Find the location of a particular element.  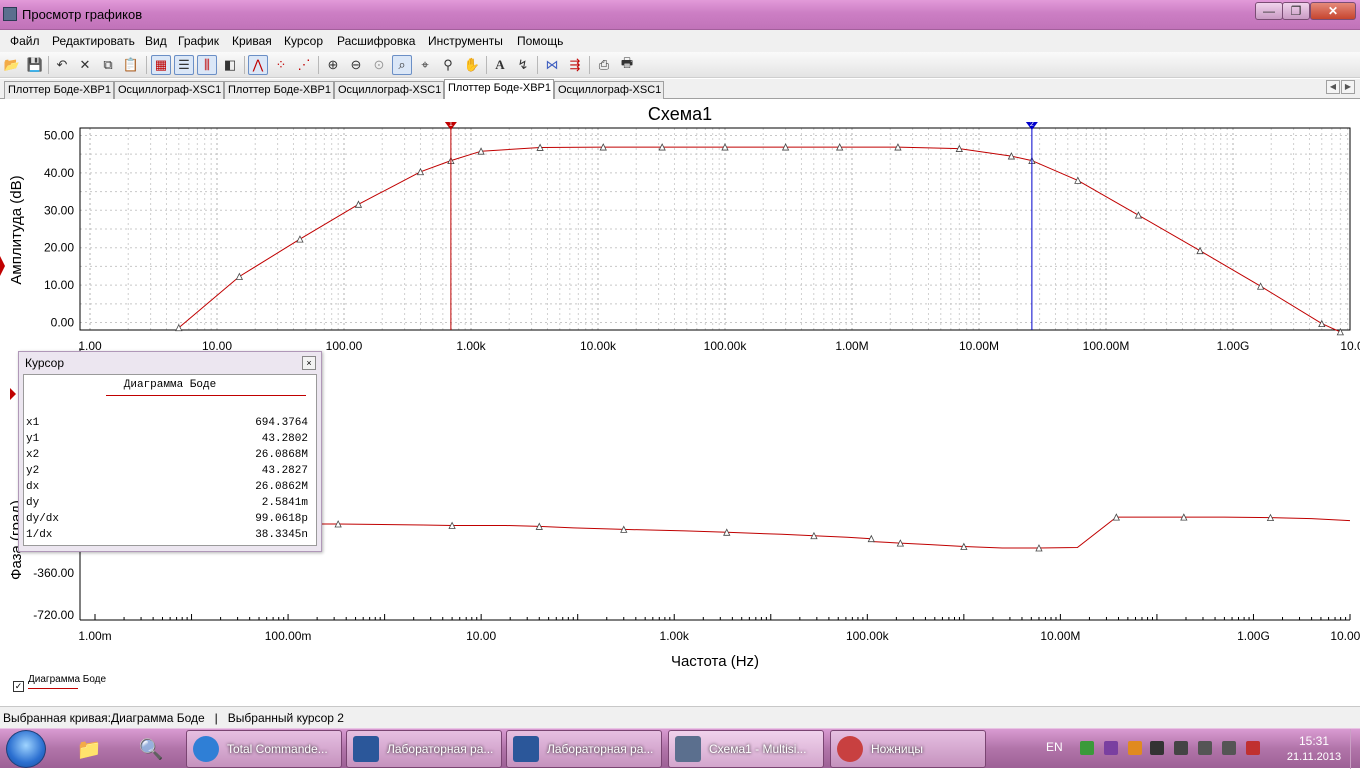

clock-date: 21.11.2013 is located at coordinates (1314, 757).